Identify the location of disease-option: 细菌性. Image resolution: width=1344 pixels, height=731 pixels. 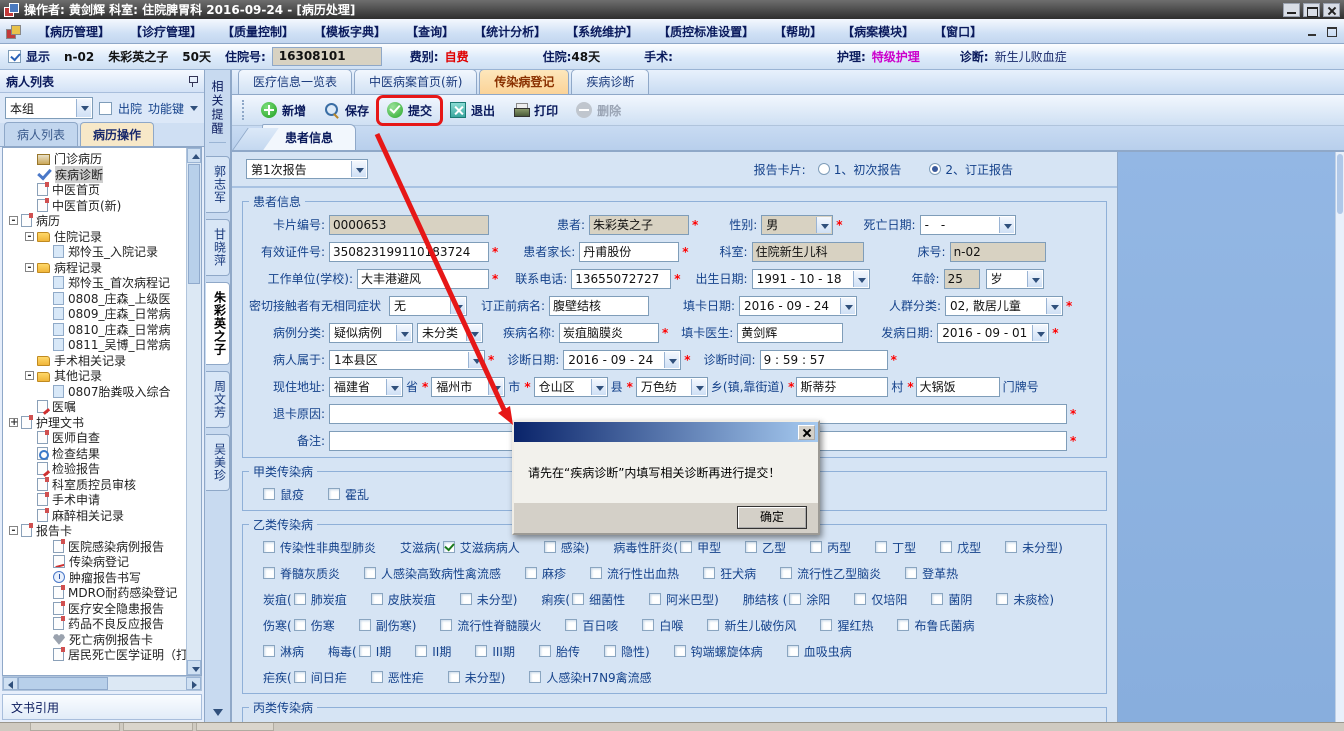
(598, 599).